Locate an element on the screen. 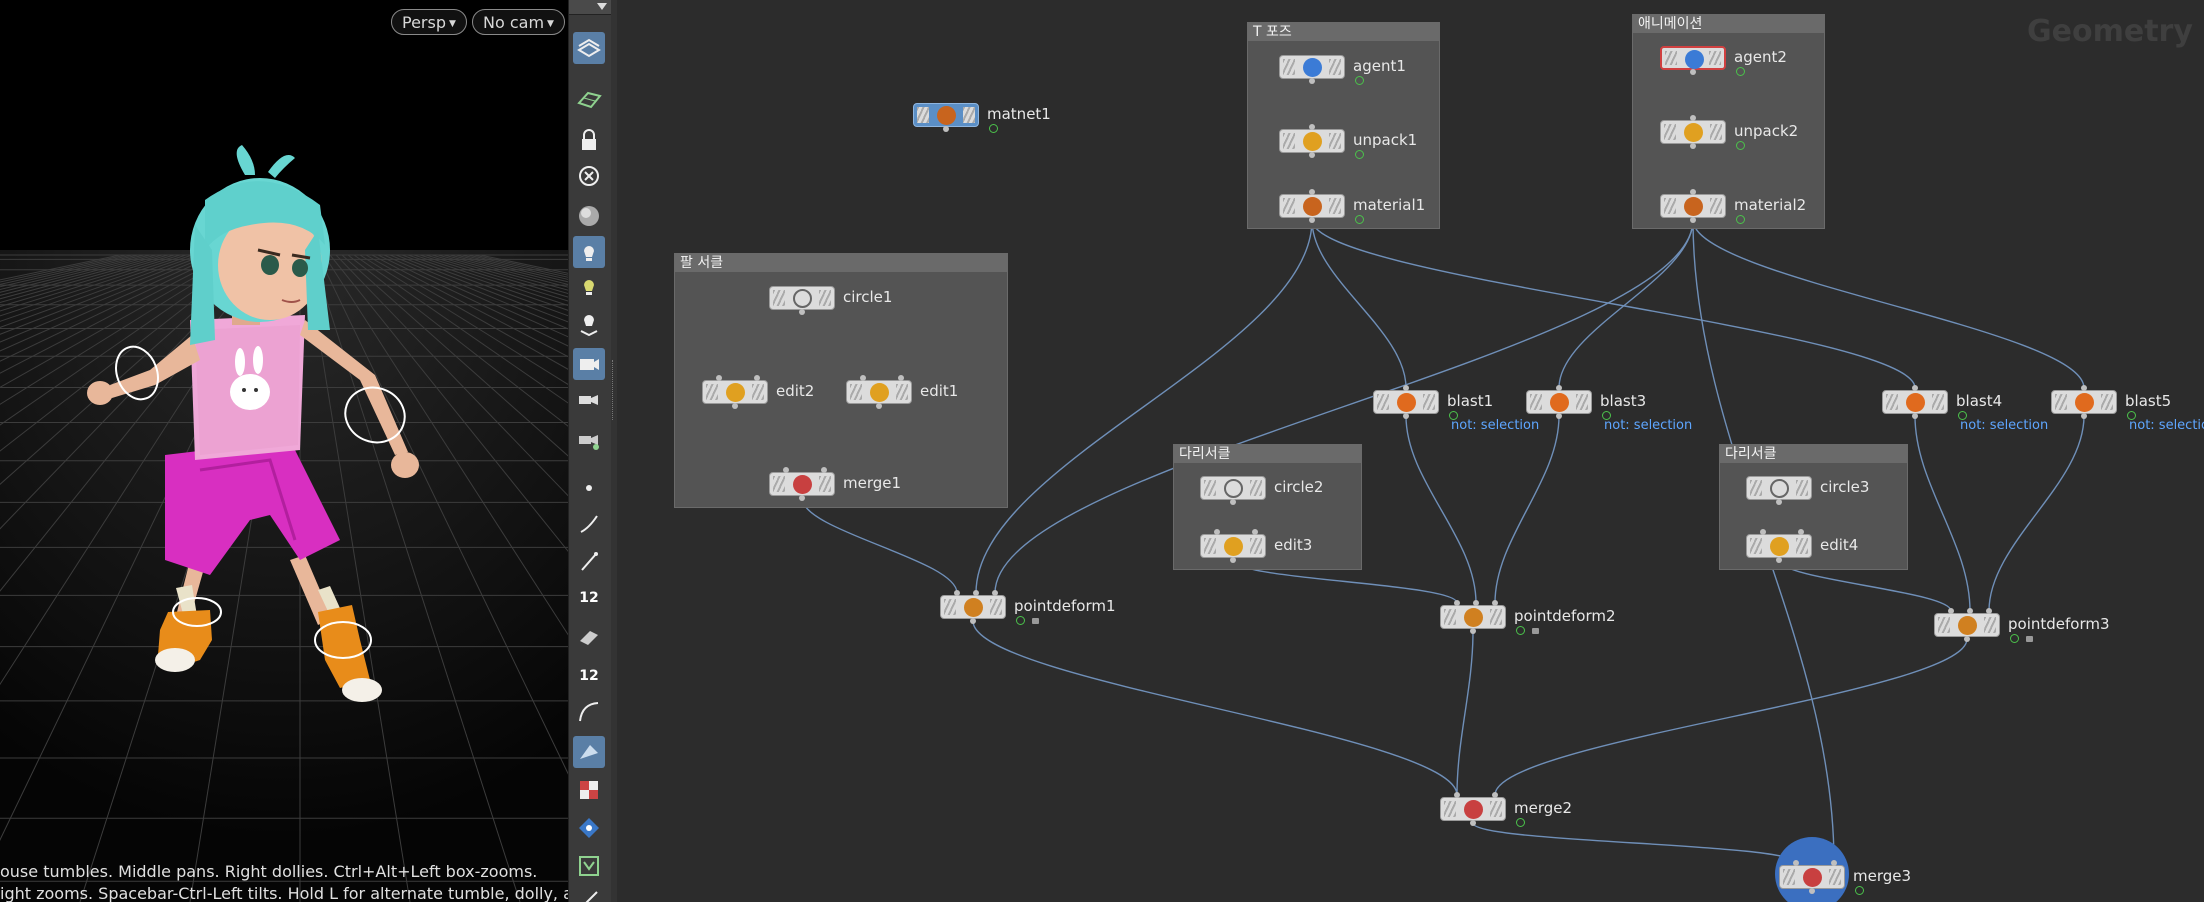 The image size is (2204, 902). node-name-label: unpack2 is located at coordinates (1766, 131).